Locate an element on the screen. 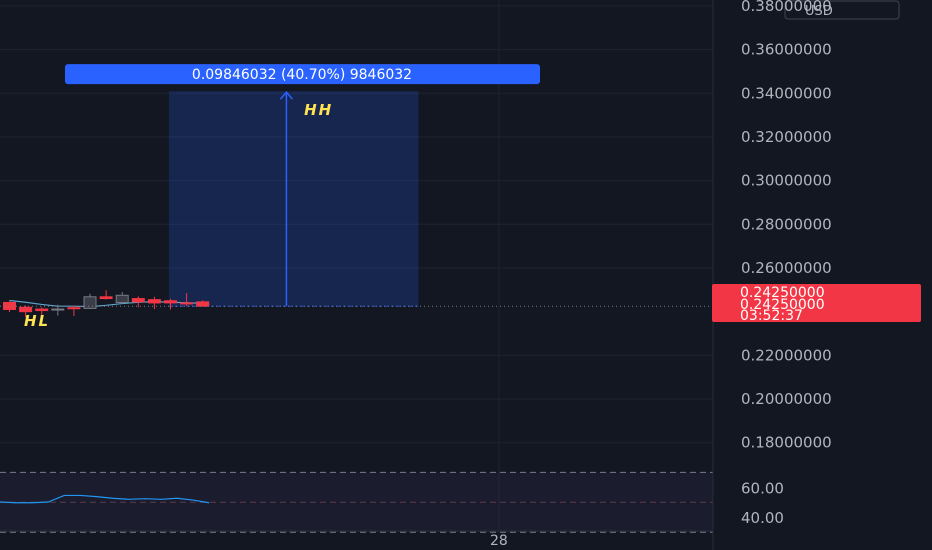  oscillator-band-fill is located at coordinates (356, 502).